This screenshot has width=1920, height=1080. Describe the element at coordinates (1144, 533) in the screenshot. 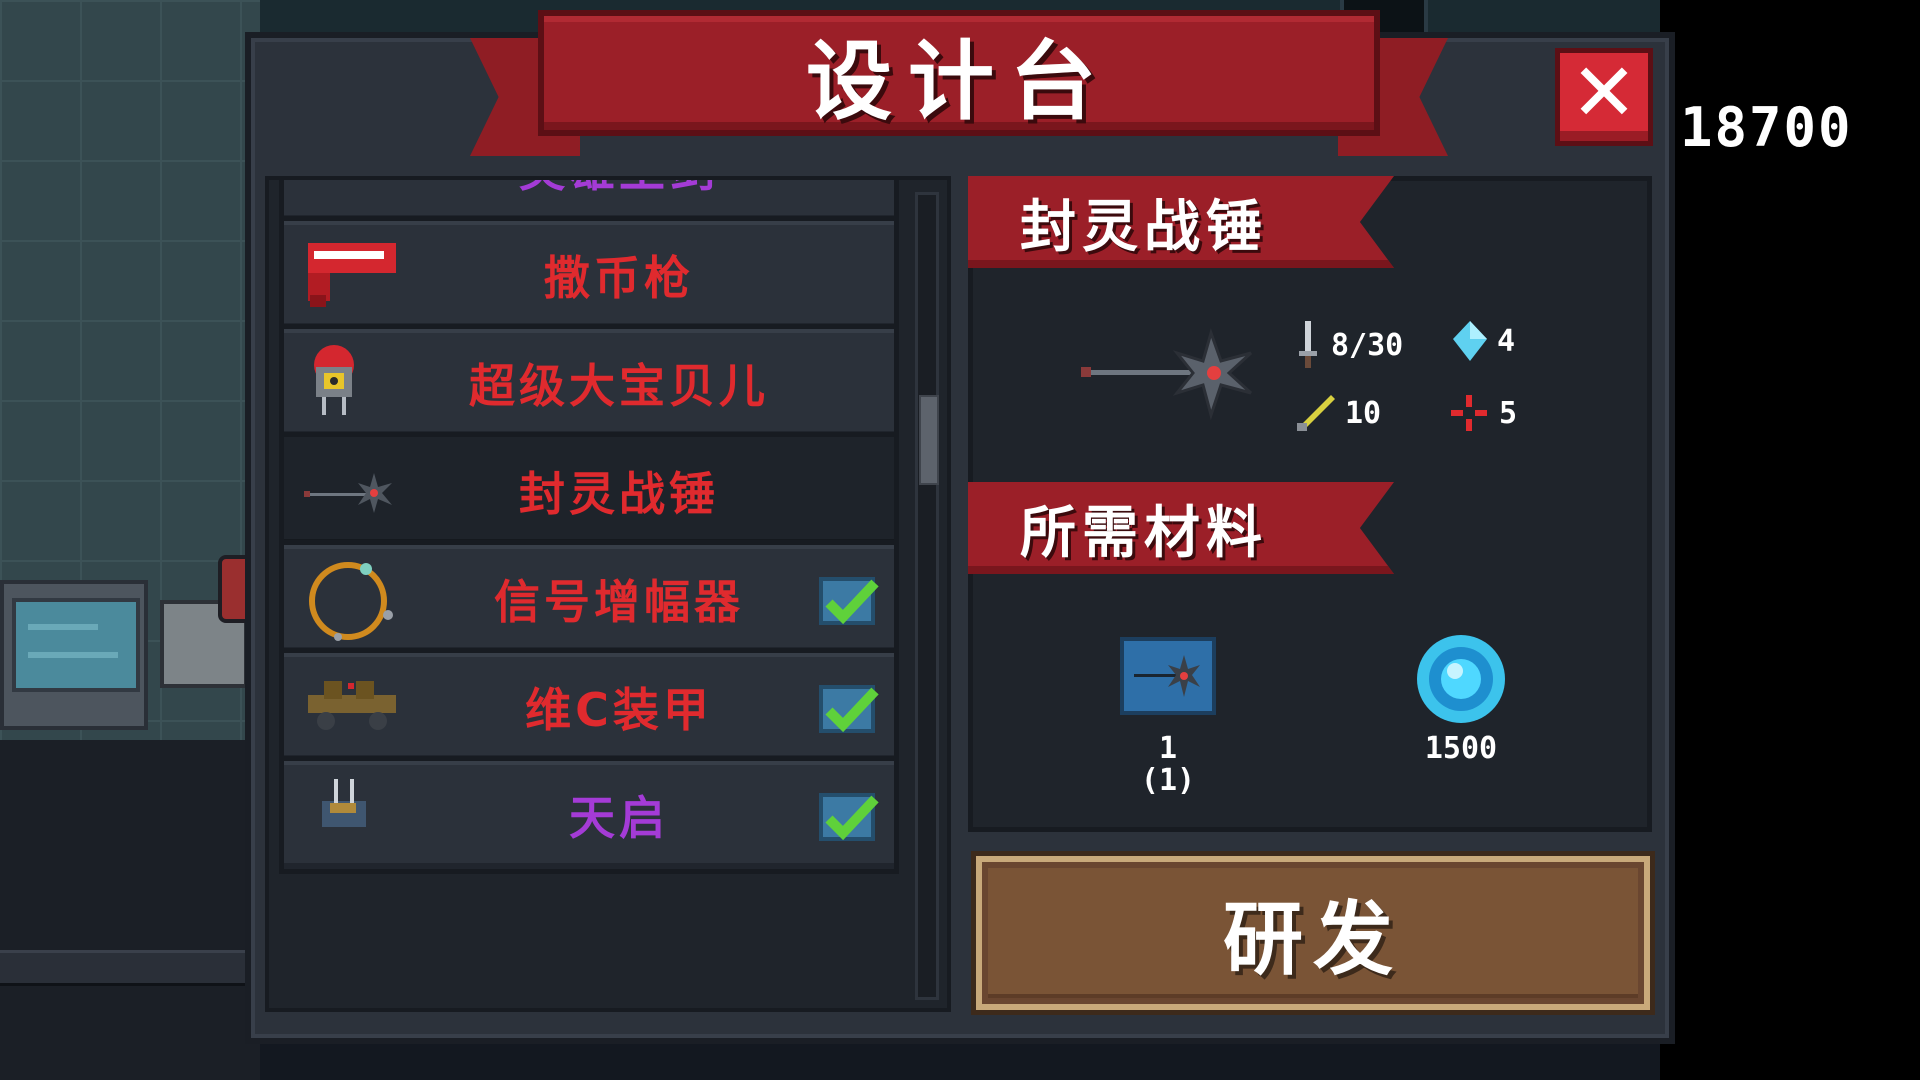

I see `materials-title: 所需材料` at that location.